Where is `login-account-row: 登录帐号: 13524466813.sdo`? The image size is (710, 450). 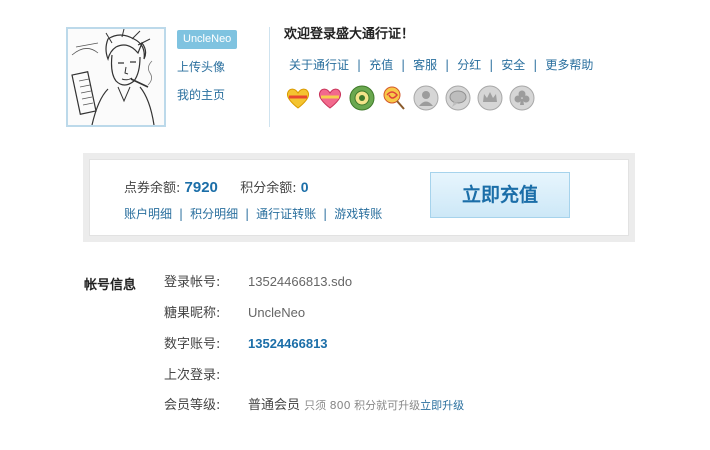
login-account-row: 登录帐号: 13524466813.sdo is located at coordinates (258, 282).